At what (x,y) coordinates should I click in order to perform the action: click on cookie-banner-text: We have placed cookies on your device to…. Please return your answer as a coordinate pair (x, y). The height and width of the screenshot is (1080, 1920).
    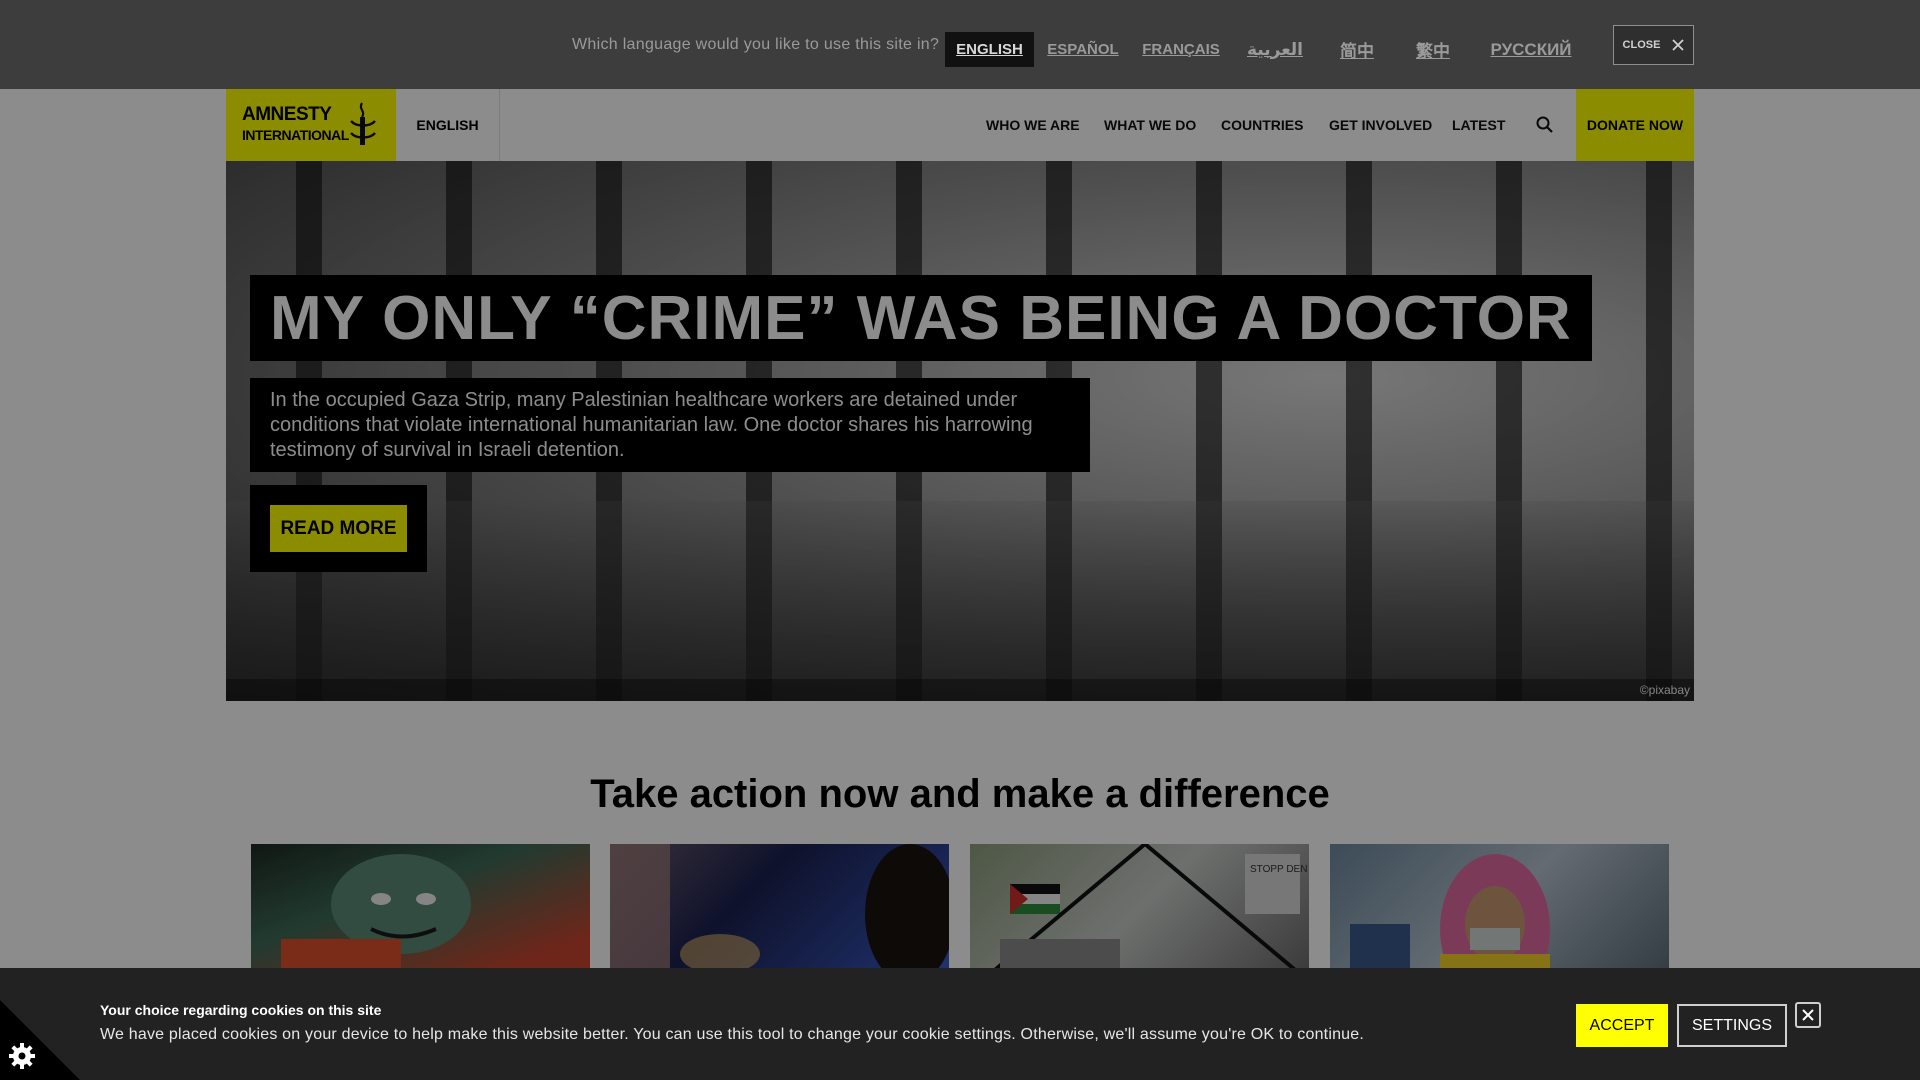
    Looking at the image, I should click on (732, 1034).